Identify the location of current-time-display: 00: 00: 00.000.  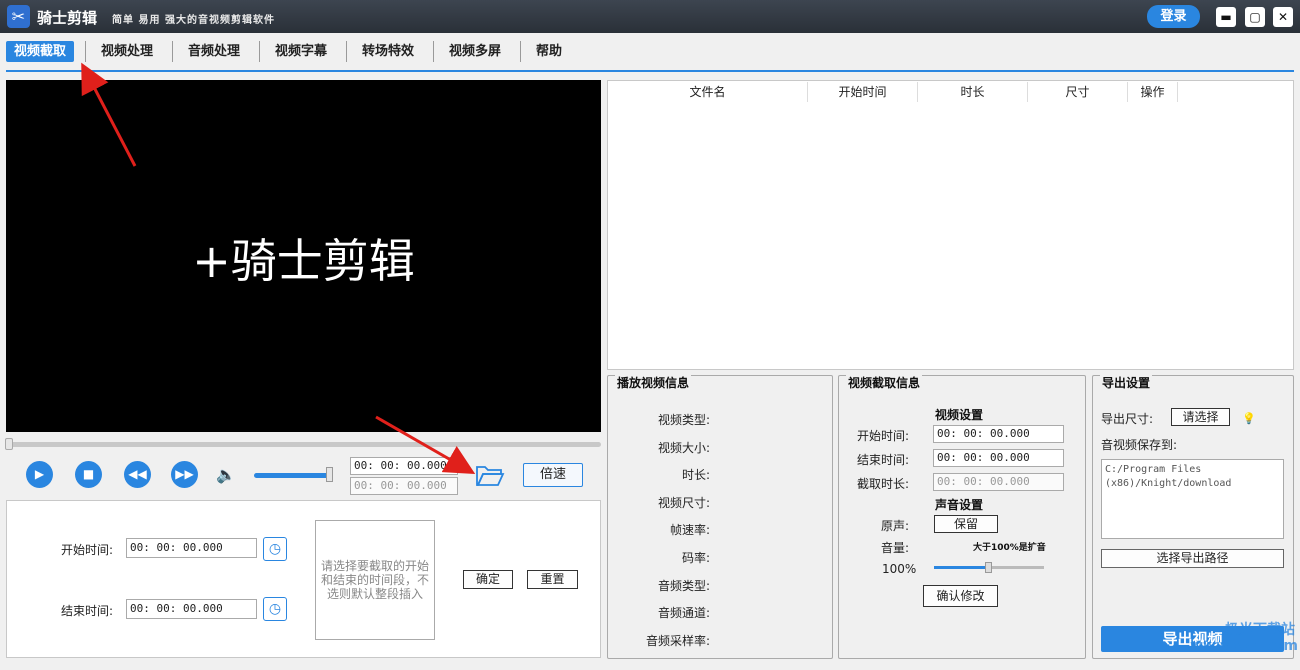
(404, 466).